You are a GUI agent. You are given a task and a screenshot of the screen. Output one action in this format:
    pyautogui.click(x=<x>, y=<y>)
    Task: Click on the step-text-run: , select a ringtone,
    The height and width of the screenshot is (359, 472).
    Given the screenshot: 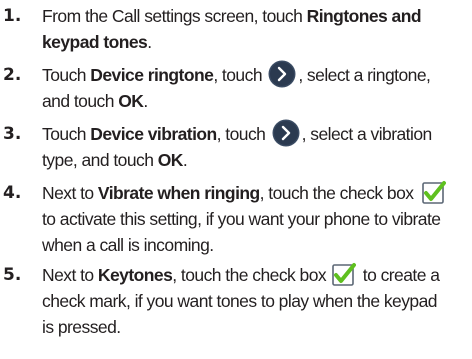 What is the action you would take?
    pyautogui.click(x=364, y=75)
    